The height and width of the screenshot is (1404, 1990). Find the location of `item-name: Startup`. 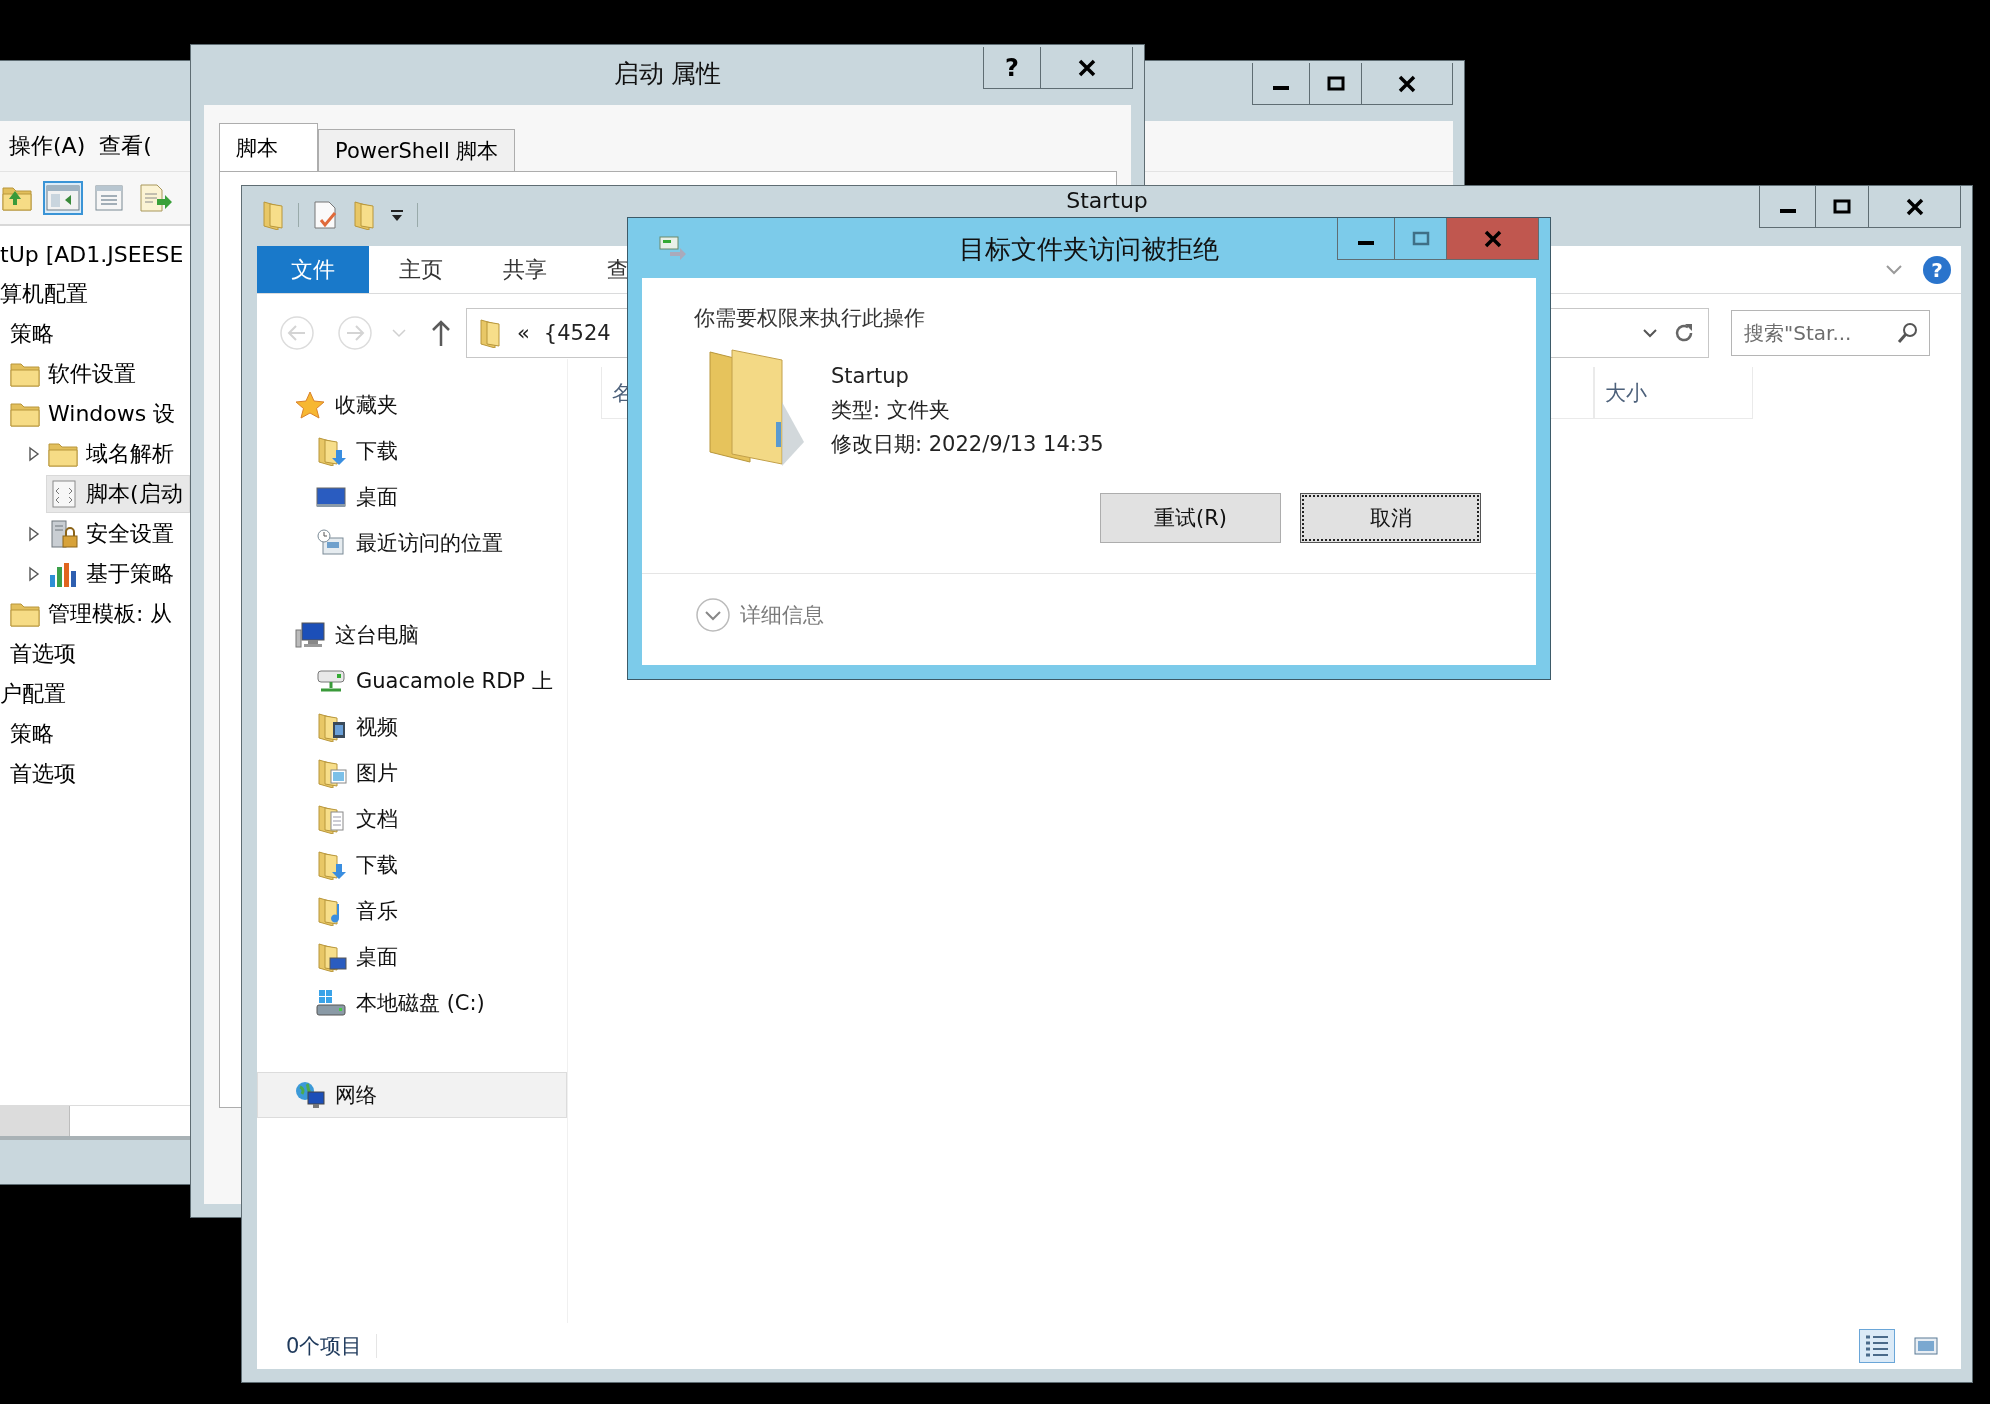

item-name: Startup is located at coordinates (870, 376).